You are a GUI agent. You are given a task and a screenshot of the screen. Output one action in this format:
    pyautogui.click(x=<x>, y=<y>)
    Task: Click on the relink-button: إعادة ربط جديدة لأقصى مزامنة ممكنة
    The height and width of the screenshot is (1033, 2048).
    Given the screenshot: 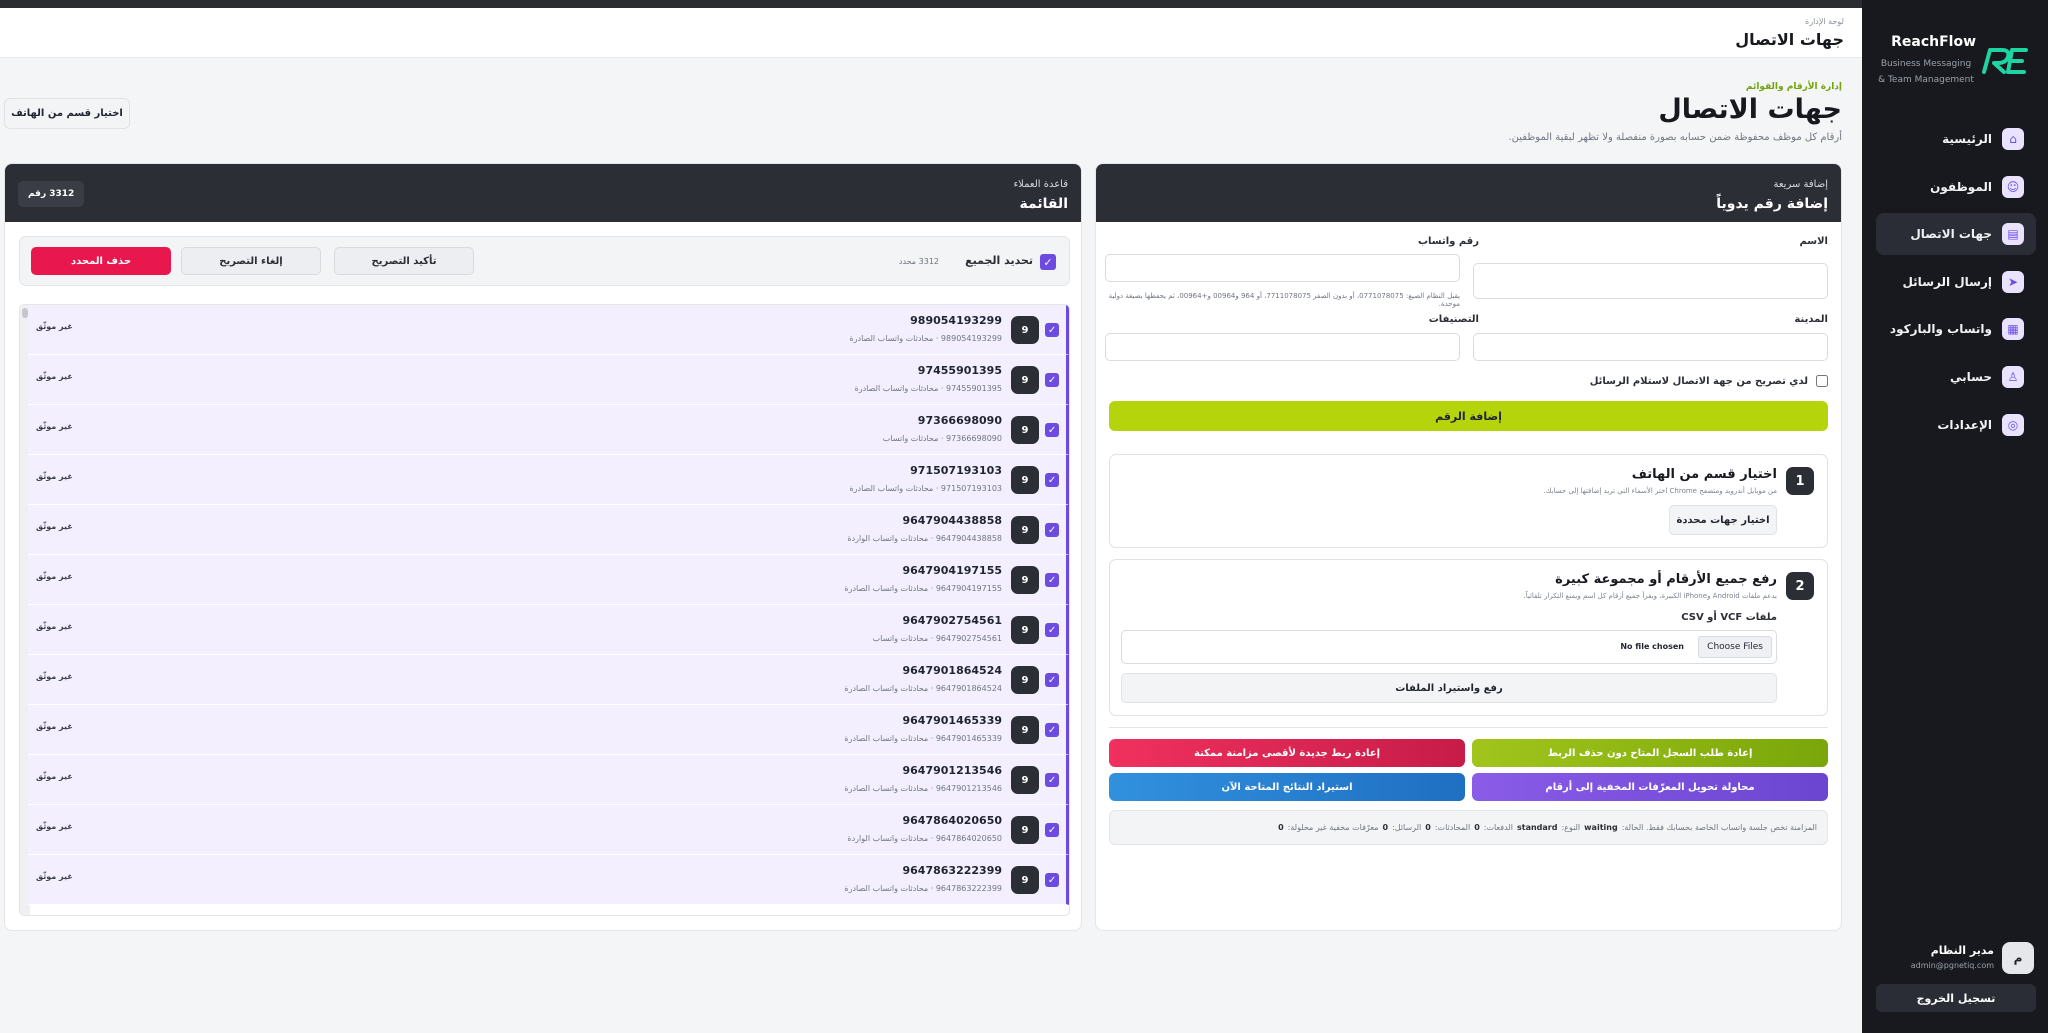 What is the action you would take?
    pyautogui.click(x=1287, y=753)
    